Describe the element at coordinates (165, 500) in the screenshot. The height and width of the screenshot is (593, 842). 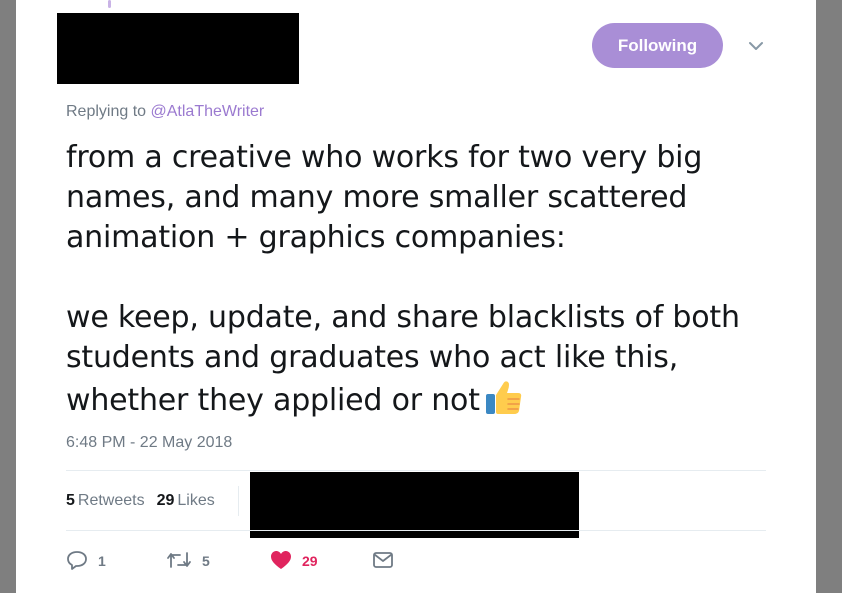
I see `likes-count: 29` at that location.